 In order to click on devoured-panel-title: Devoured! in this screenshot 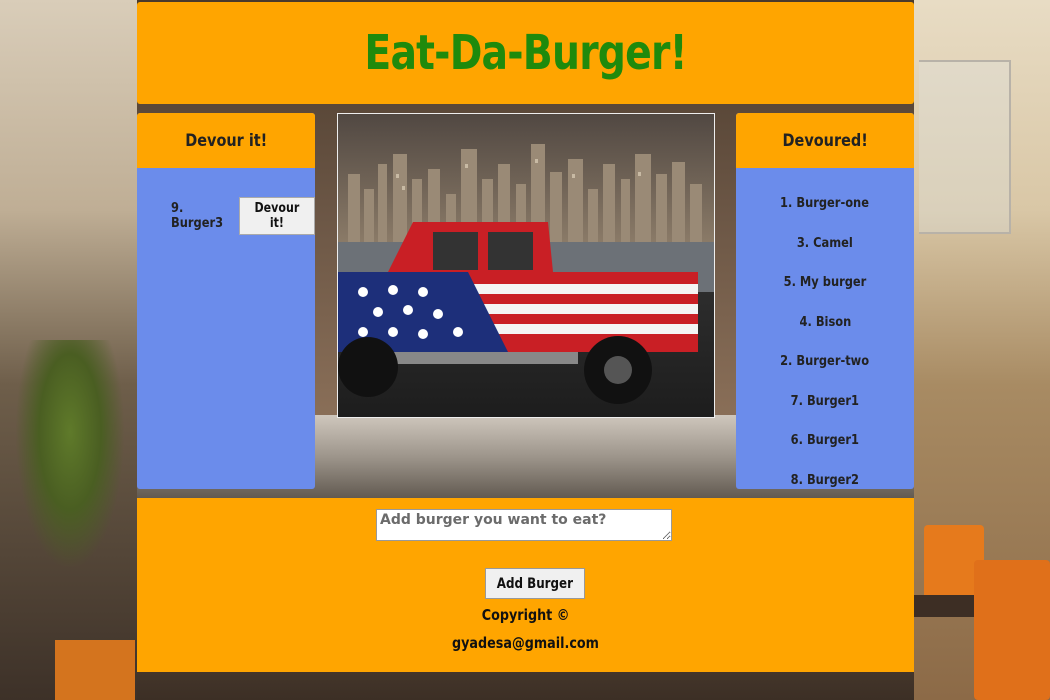, I will do `click(825, 140)`.